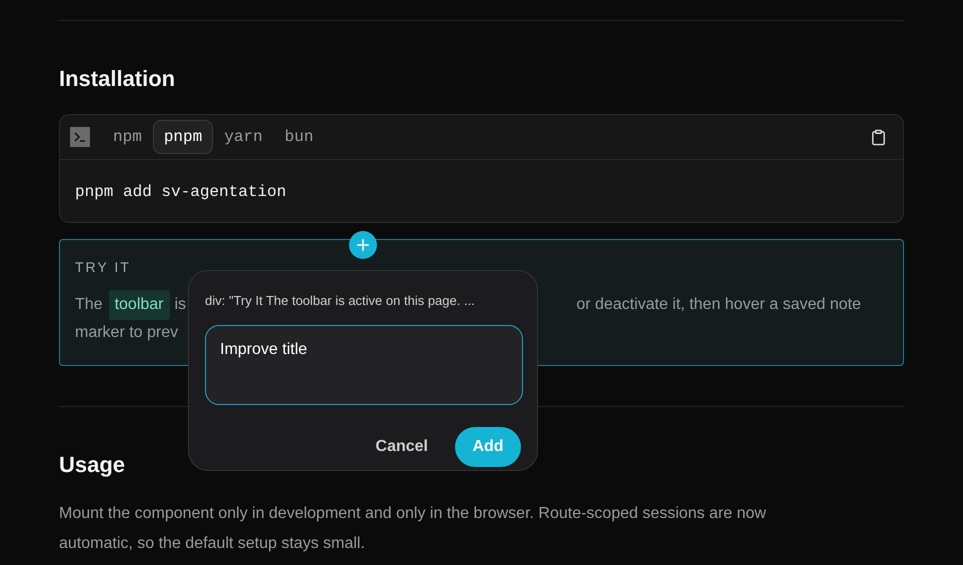 The image size is (963, 565). What do you see at coordinates (402, 446) in the screenshot?
I see `cancel-button: Cancel` at bounding box center [402, 446].